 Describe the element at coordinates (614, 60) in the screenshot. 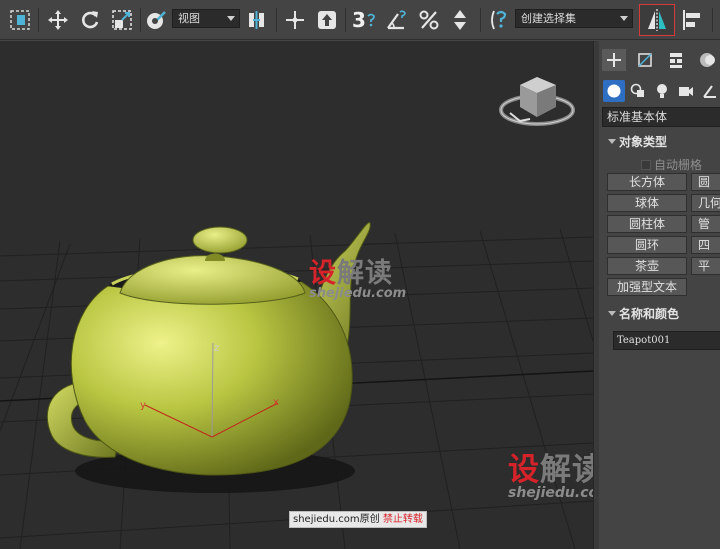

I see `create-tab-icon` at that location.